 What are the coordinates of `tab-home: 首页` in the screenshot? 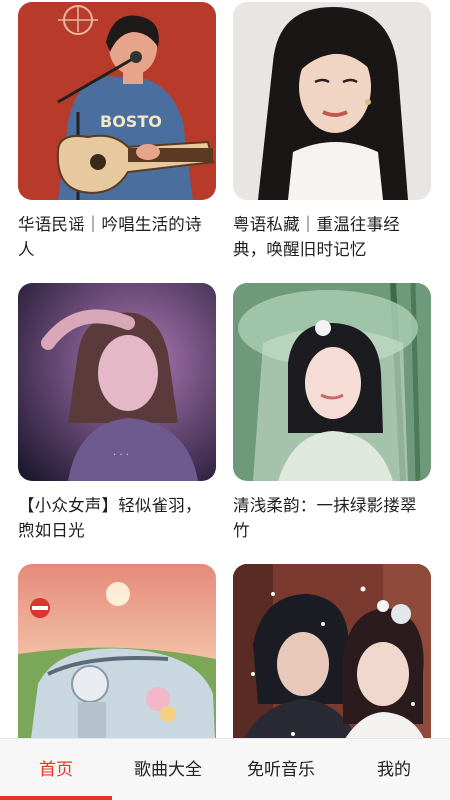 It's located at (56, 769).